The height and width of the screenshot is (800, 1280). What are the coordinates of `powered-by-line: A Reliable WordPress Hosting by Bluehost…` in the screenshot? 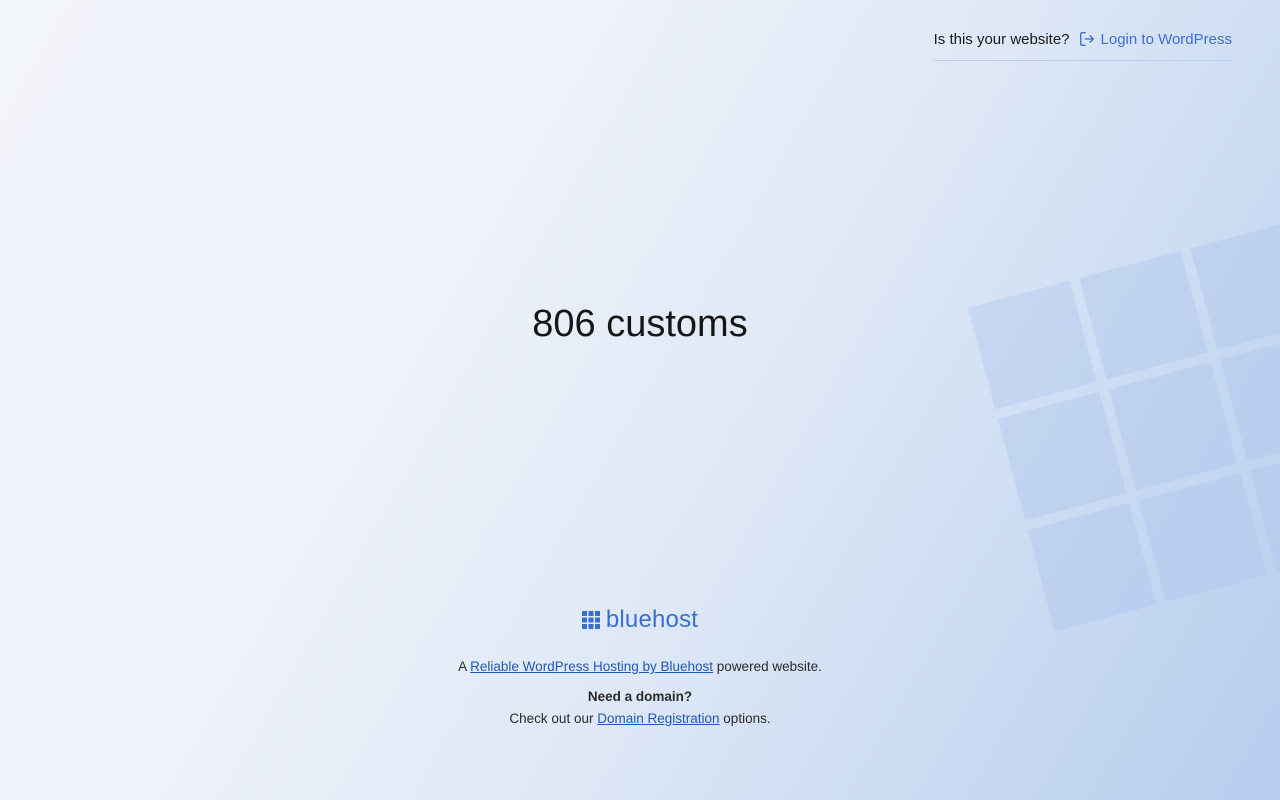 It's located at (640, 667).